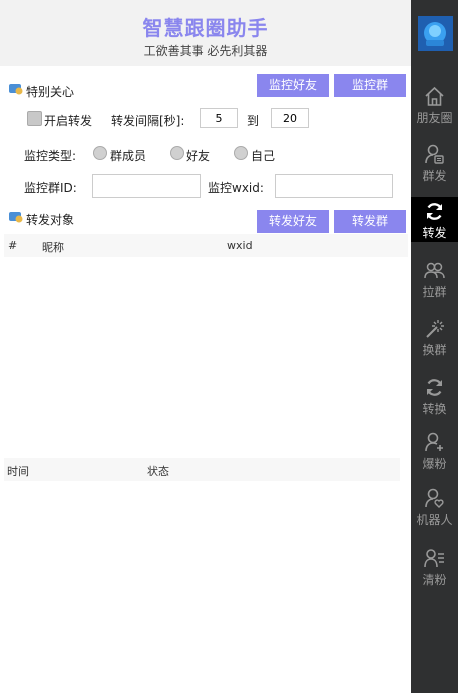  I want to click on forward-groups-button: 转发群, so click(370, 221).